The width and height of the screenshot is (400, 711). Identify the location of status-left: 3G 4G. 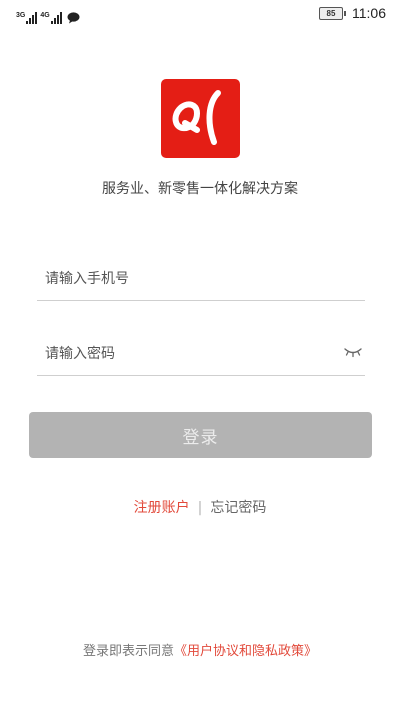
(48, 14).